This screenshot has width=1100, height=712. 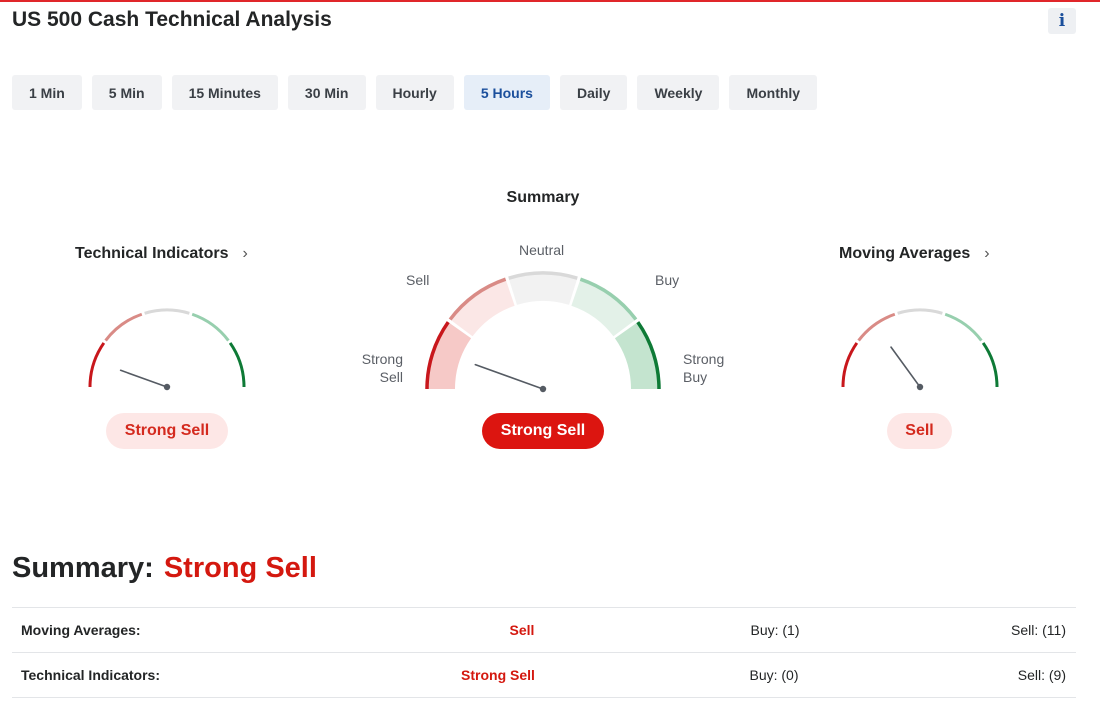 I want to click on row-buy-count: Buy: (0), so click(x=774, y=675).